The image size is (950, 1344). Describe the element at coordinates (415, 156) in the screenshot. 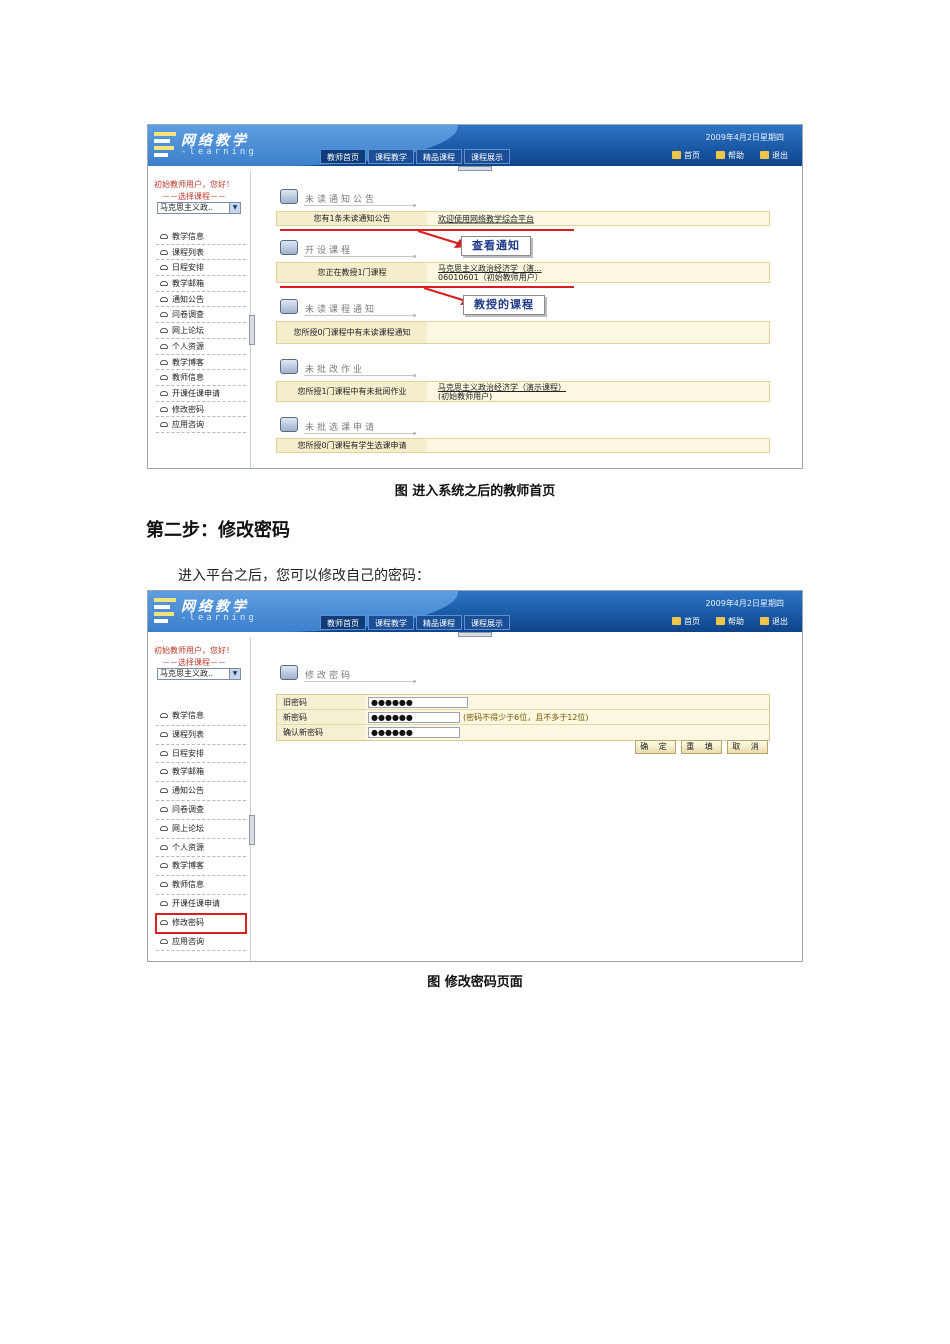

I see `nav-tabs: 教师首页 课程教学 精品课程 课程展示` at that location.